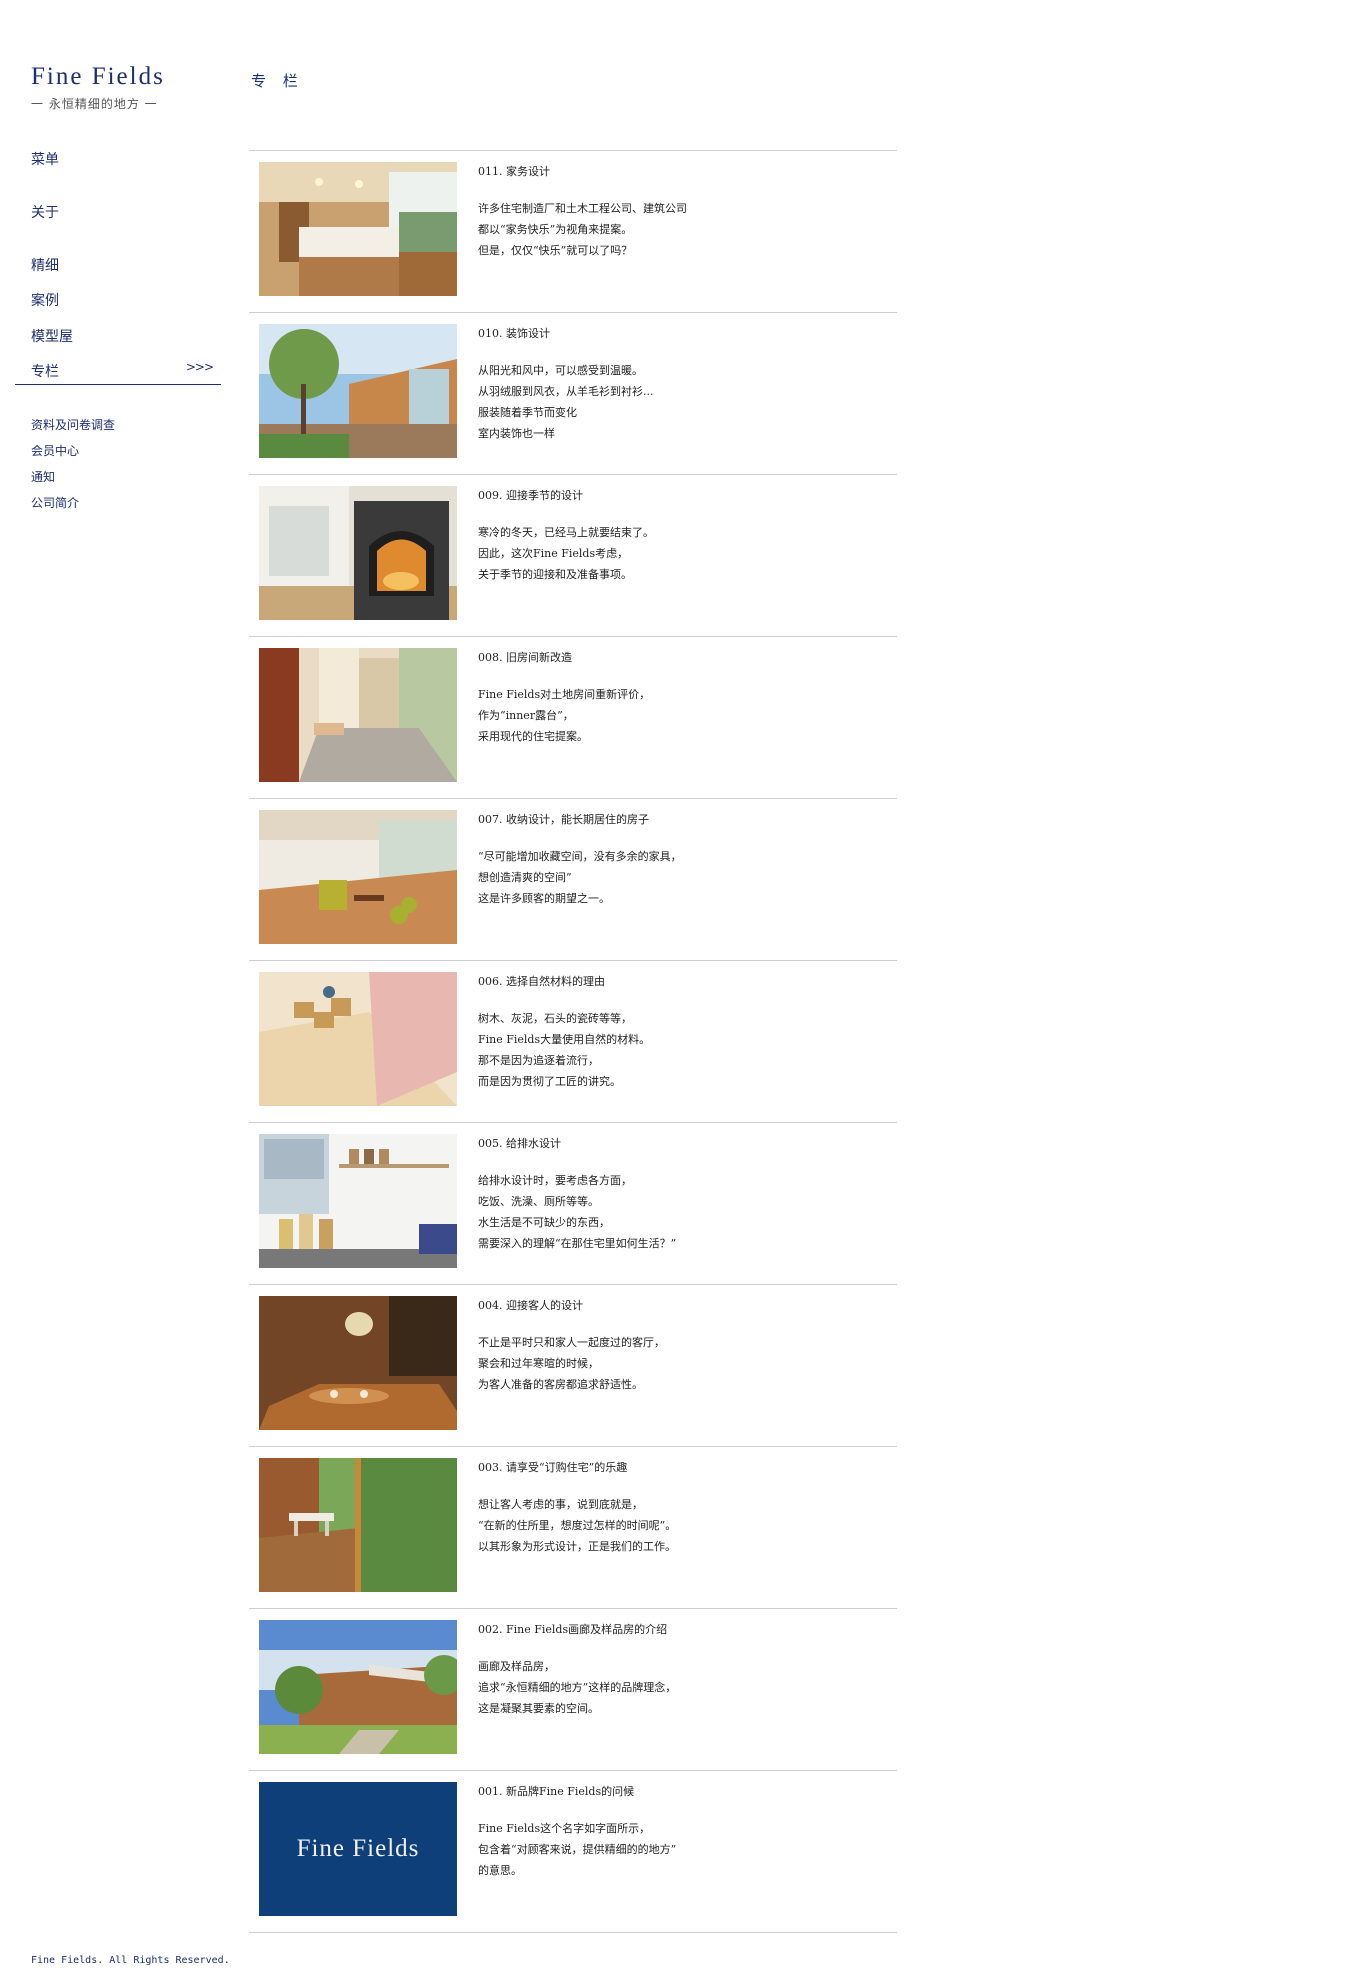  I want to click on article-title: 007. 收纳设计，能长期居住的房子, so click(678, 820).